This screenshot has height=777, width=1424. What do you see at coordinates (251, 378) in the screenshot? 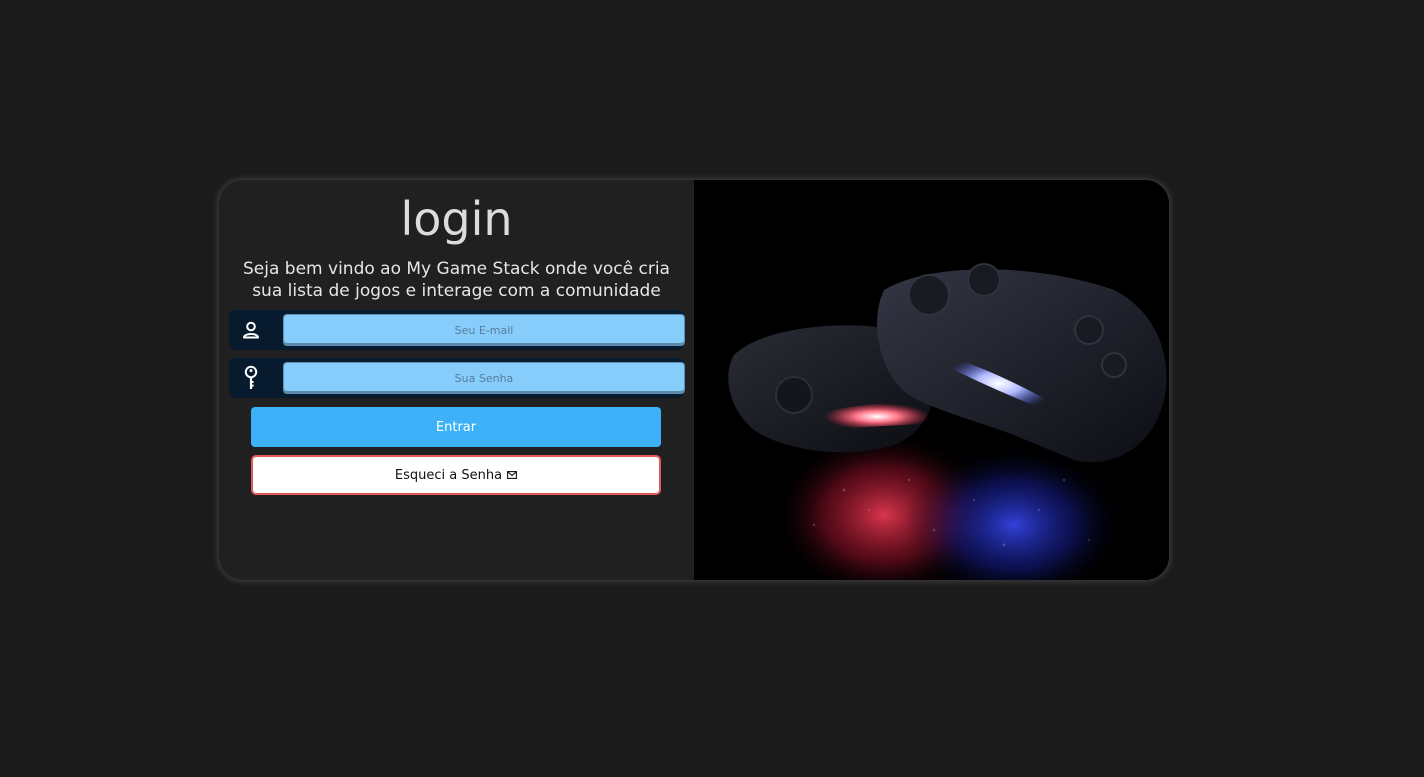
I see `key-icon` at bounding box center [251, 378].